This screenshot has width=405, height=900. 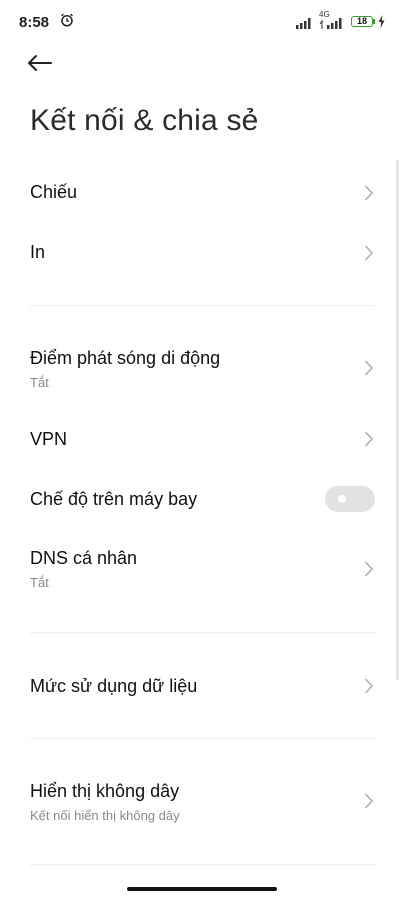 What do you see at coordinates (49, 439) in the screenshot?
I see `item-label: VPN` at bounding box center [49, 439].